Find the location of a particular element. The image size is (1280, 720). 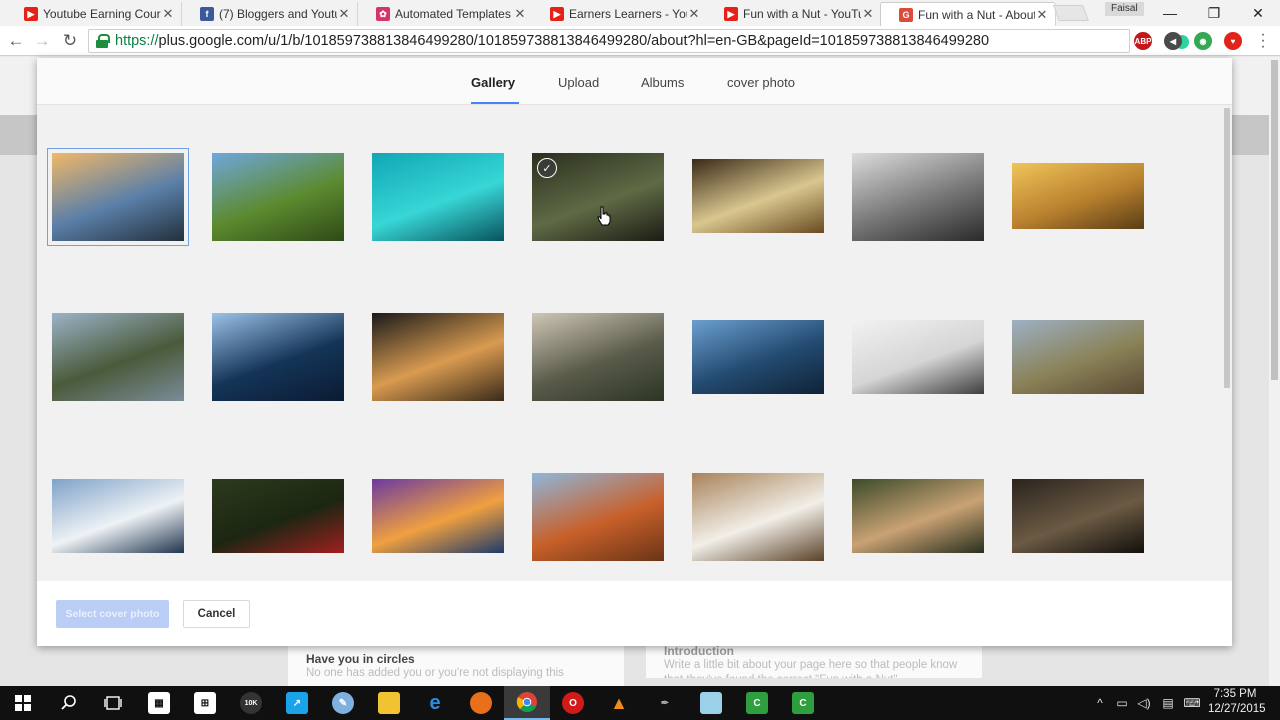

tab-upload: Upload is located at coordinates (578, 81).